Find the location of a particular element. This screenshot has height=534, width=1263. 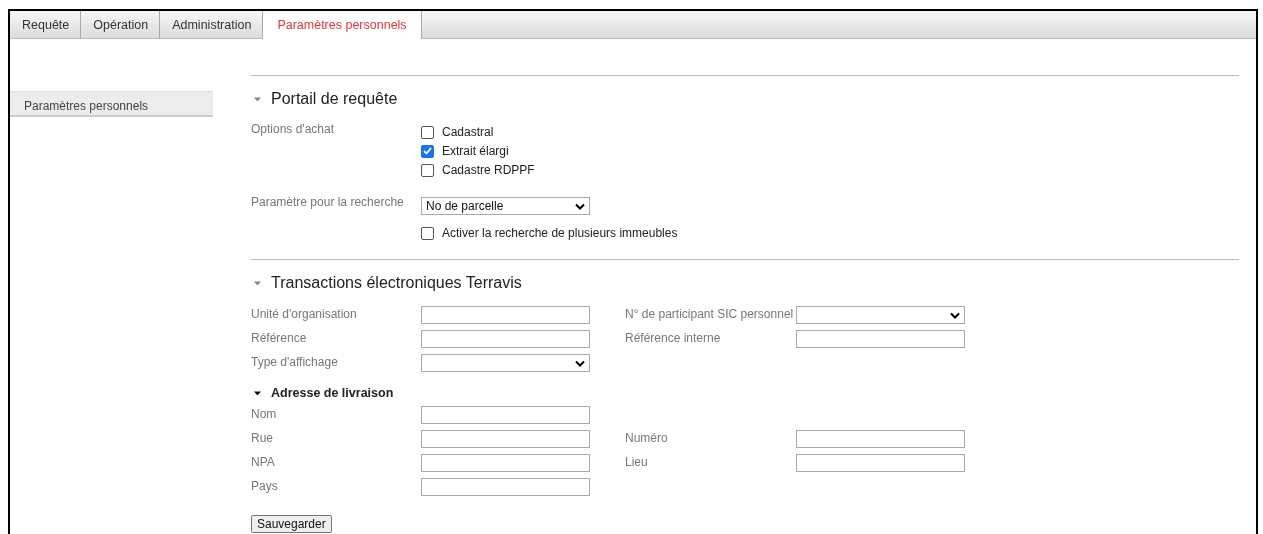

field-label: Unité d'organisation is located at coordinates (304, 313).